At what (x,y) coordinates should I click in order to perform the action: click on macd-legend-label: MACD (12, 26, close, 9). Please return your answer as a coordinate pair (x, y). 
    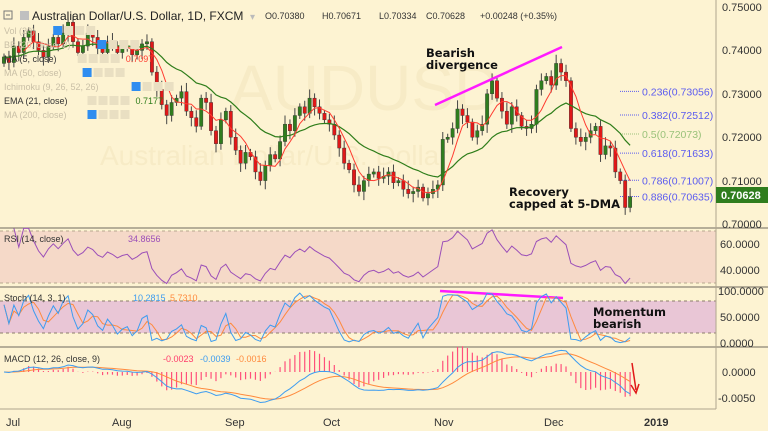
    Looking at the image, I should click on (52, 359).